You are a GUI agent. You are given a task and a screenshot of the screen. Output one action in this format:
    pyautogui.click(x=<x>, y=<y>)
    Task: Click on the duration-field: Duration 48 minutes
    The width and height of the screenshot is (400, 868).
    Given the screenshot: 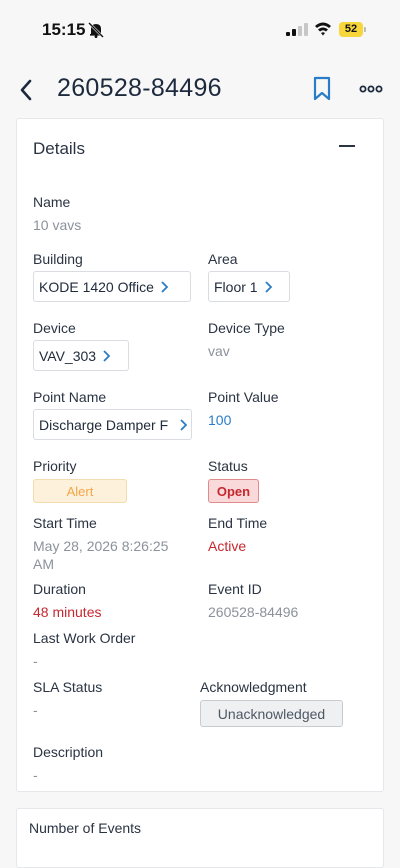 What is the action you would take?
    pyautogui.click(x=67, y=601)
    